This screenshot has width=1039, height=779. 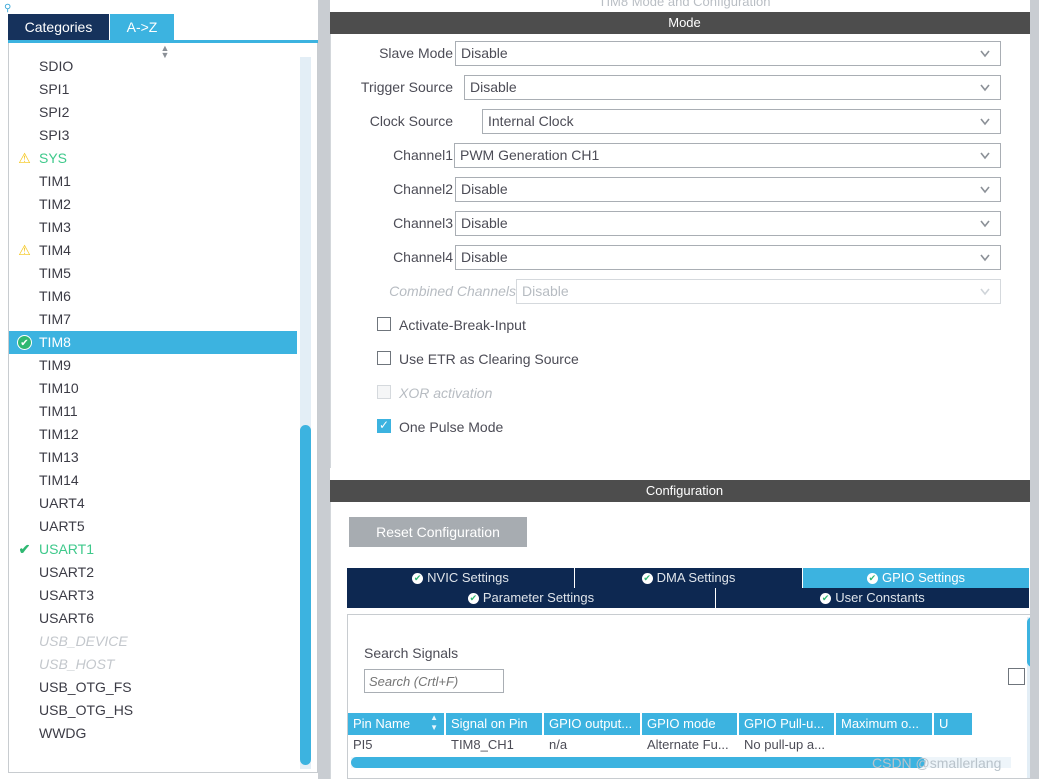 What do you see at coordinates (728, 223) in the screenshot?
I see `dropdown-channel3: Disable` at bounding box center [728, 223].